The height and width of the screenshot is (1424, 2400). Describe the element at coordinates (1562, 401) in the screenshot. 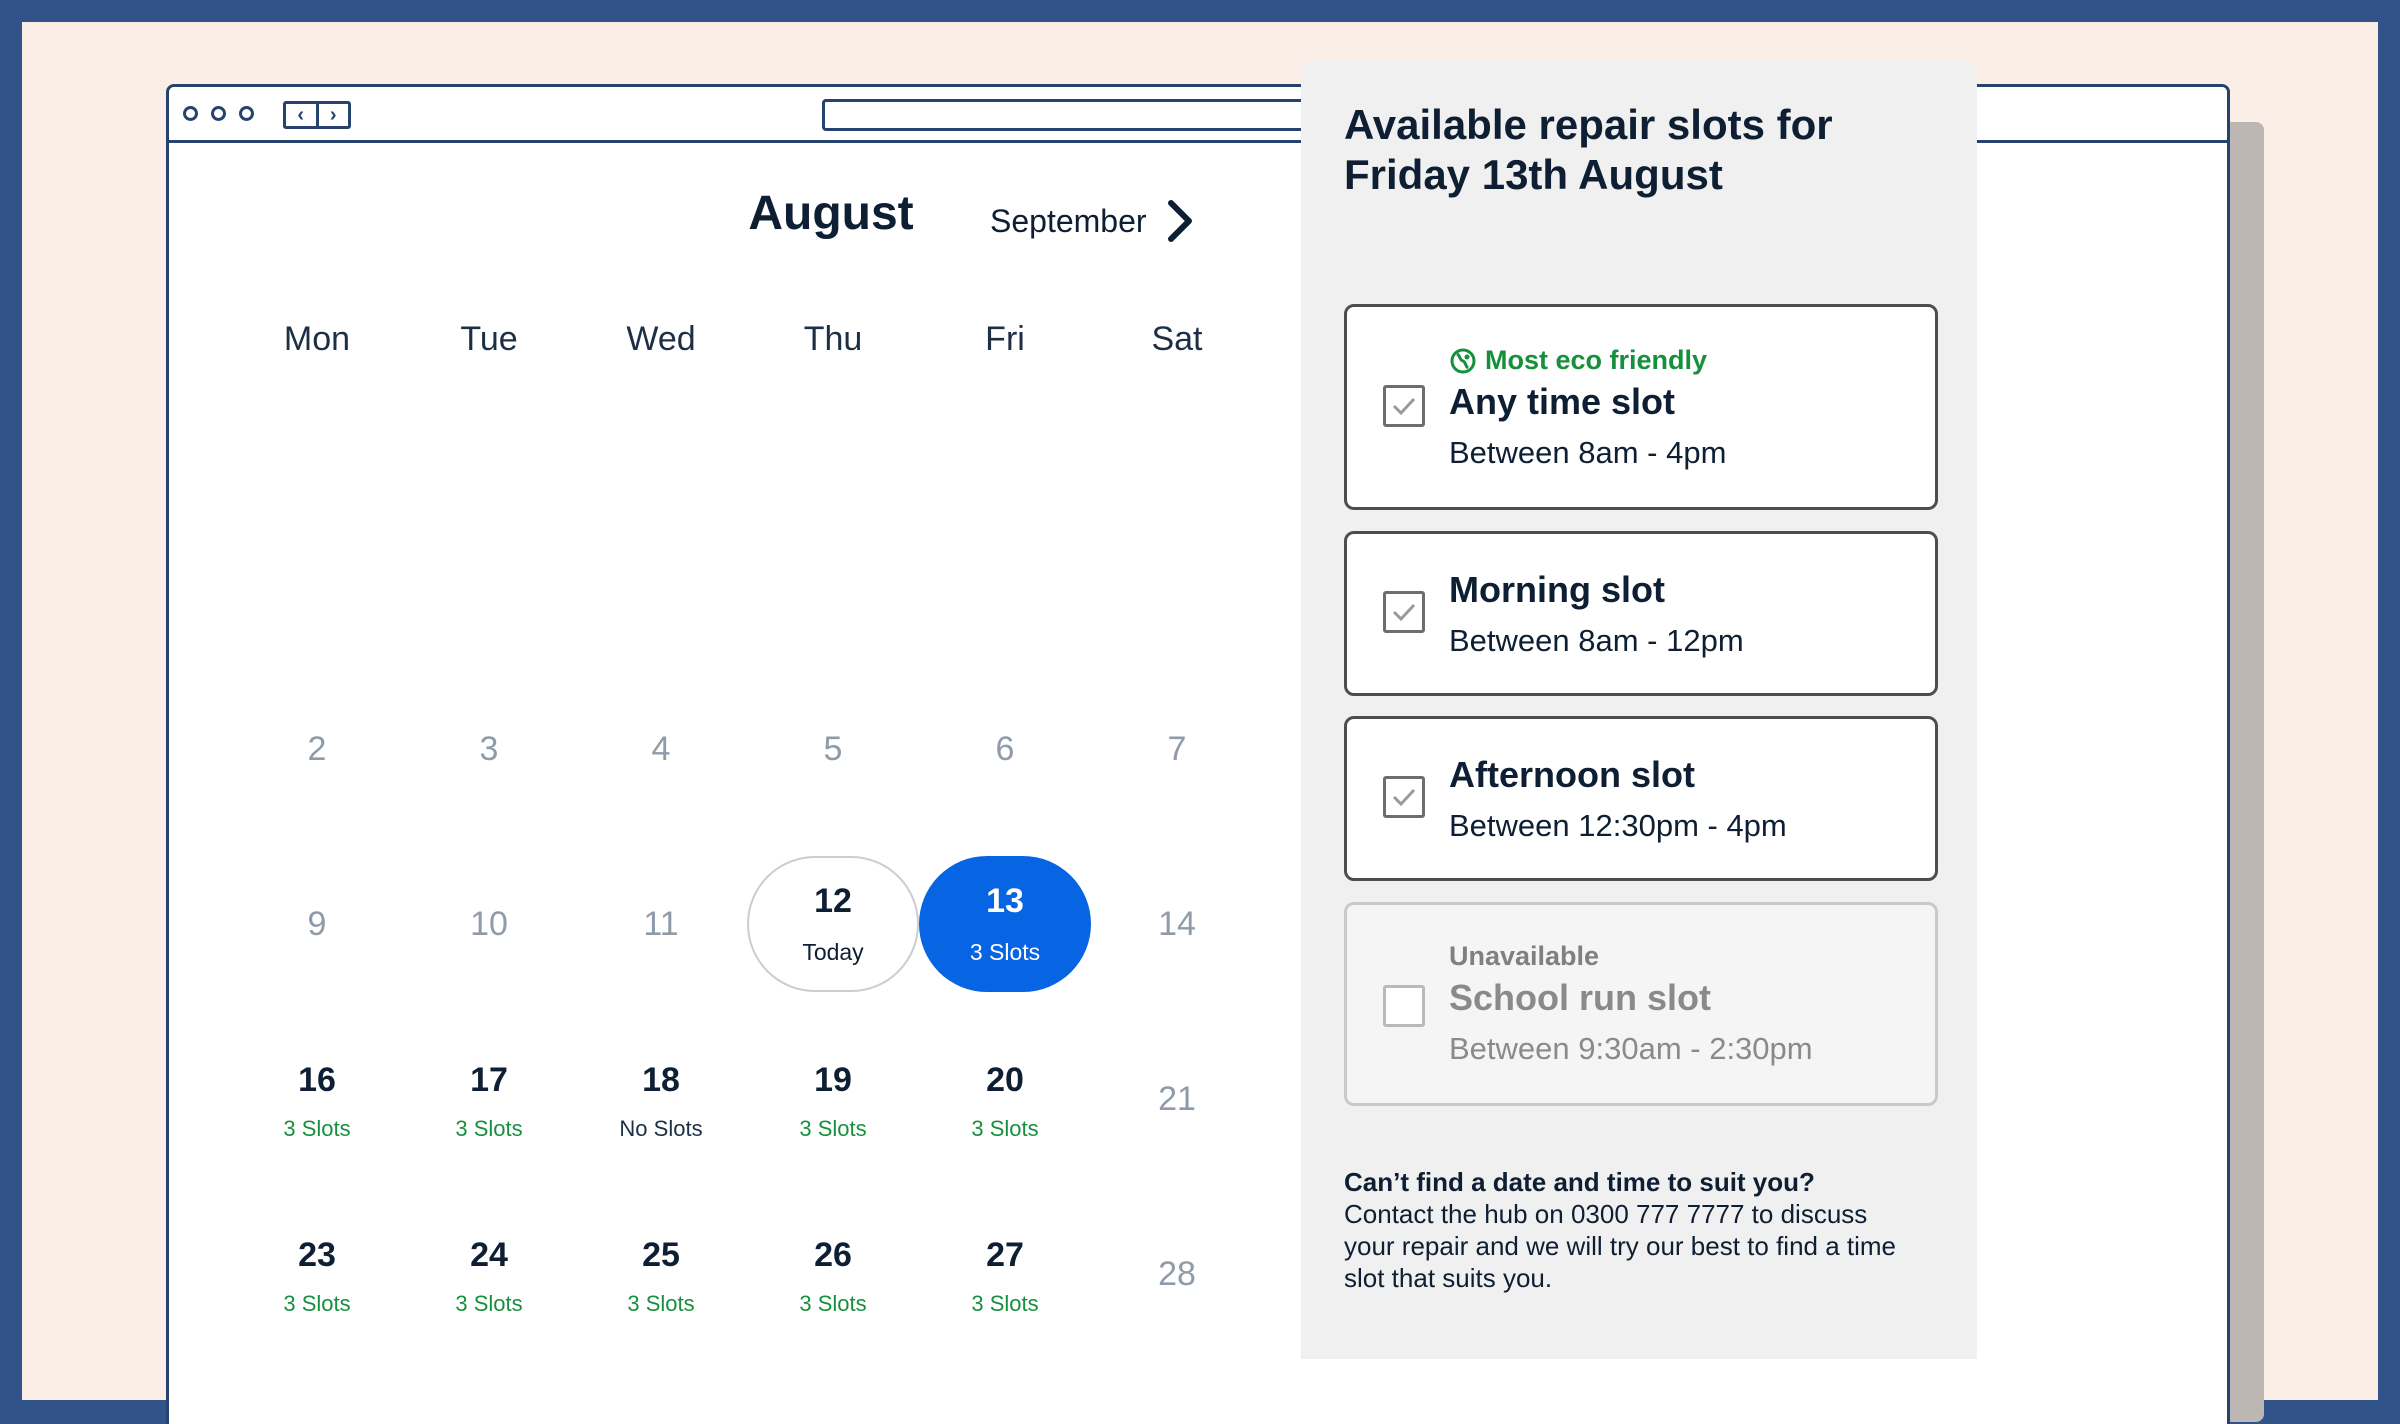

I see `slot-title: Any time slot` at that location.